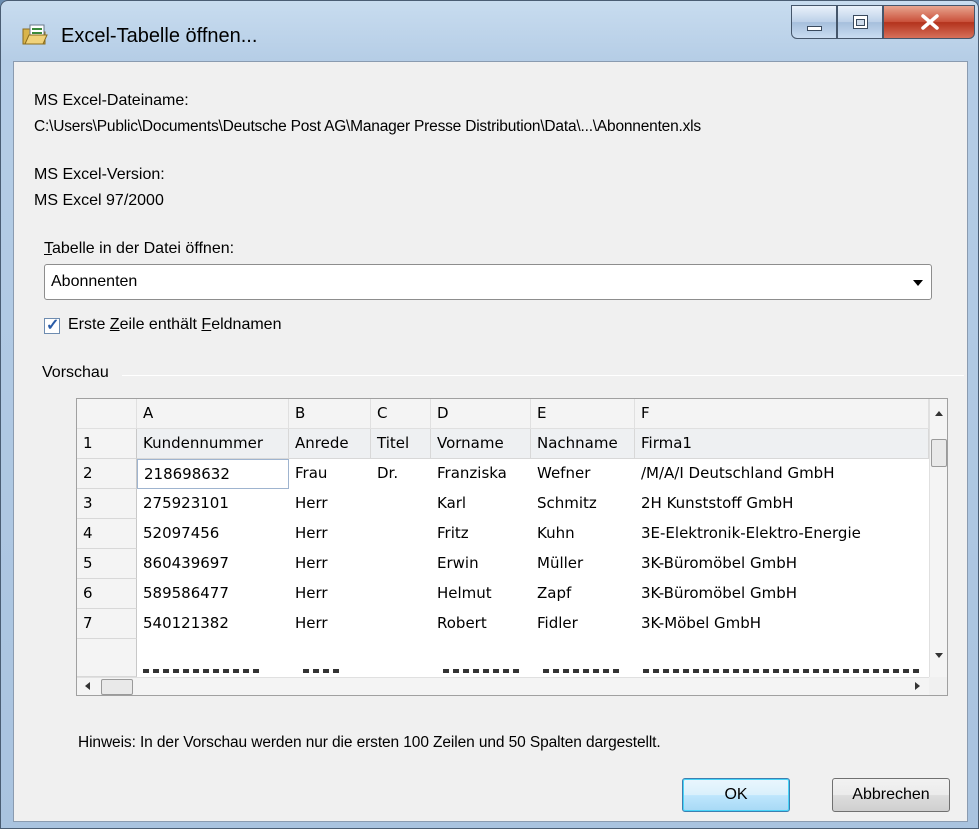  What do you see at coordinates (213, 534) in the screenshot?
I see `grid-cell: 52097456` at bounding box center [213, 534].